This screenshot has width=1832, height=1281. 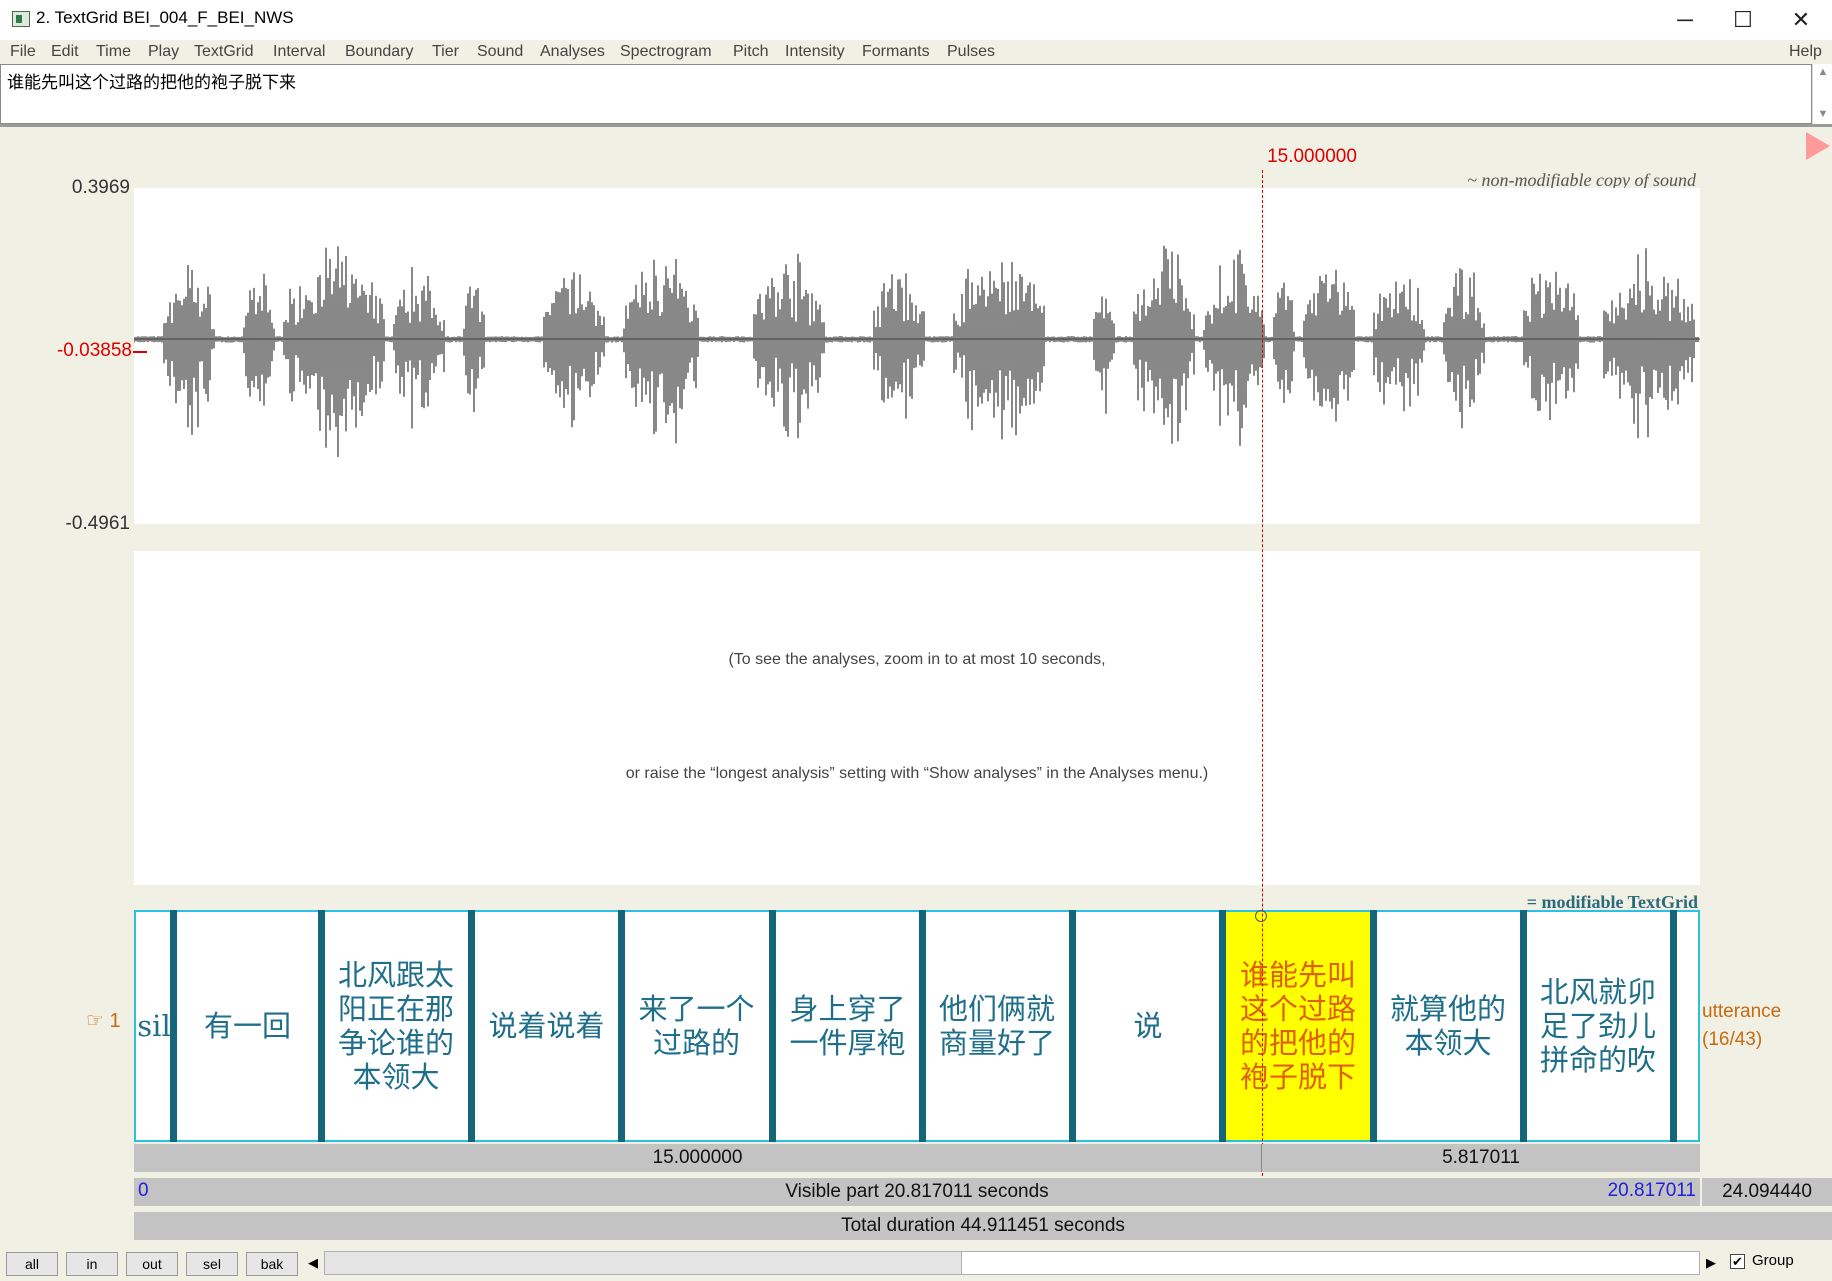 I want to click on interval: 有一回, so click(x=247, y=1026).